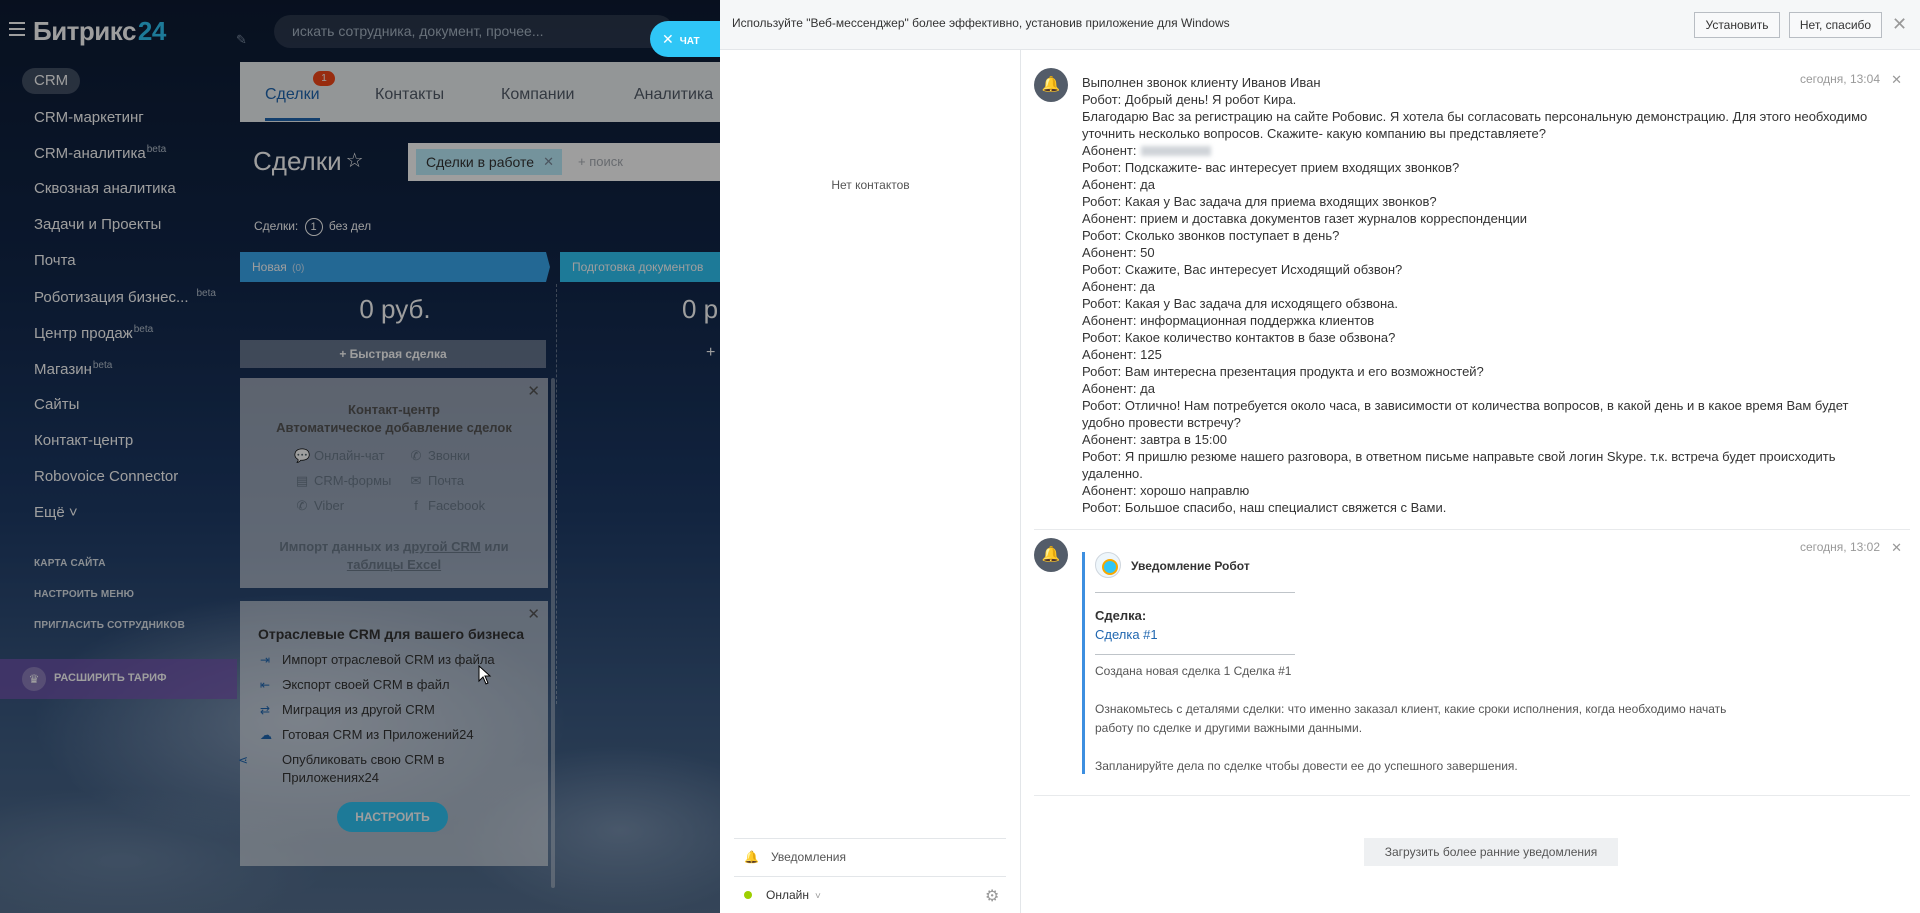 This screenshot has height=913, width=1920. What do you see at coordinates (1839, 547) in the screenshot?
I see `notification-time: сегодня, 13:02` at bounding box center [1839, 547].